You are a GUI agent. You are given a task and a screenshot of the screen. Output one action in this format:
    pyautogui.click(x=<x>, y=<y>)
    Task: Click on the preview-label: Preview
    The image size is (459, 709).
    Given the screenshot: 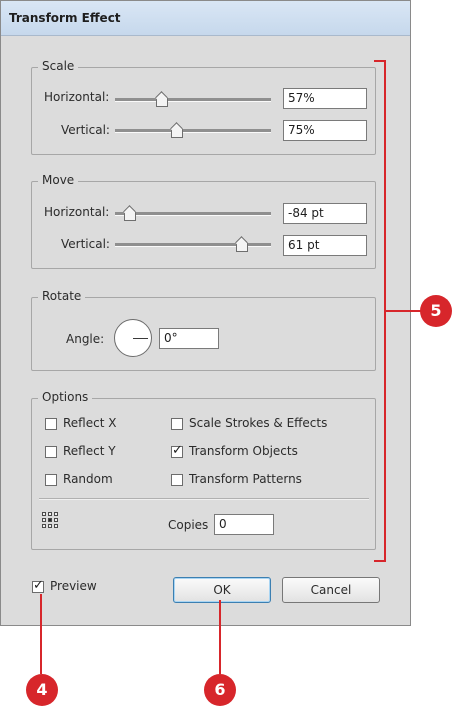 What is the action you would take?
    pyautogui.click(x=73, y=586)
    